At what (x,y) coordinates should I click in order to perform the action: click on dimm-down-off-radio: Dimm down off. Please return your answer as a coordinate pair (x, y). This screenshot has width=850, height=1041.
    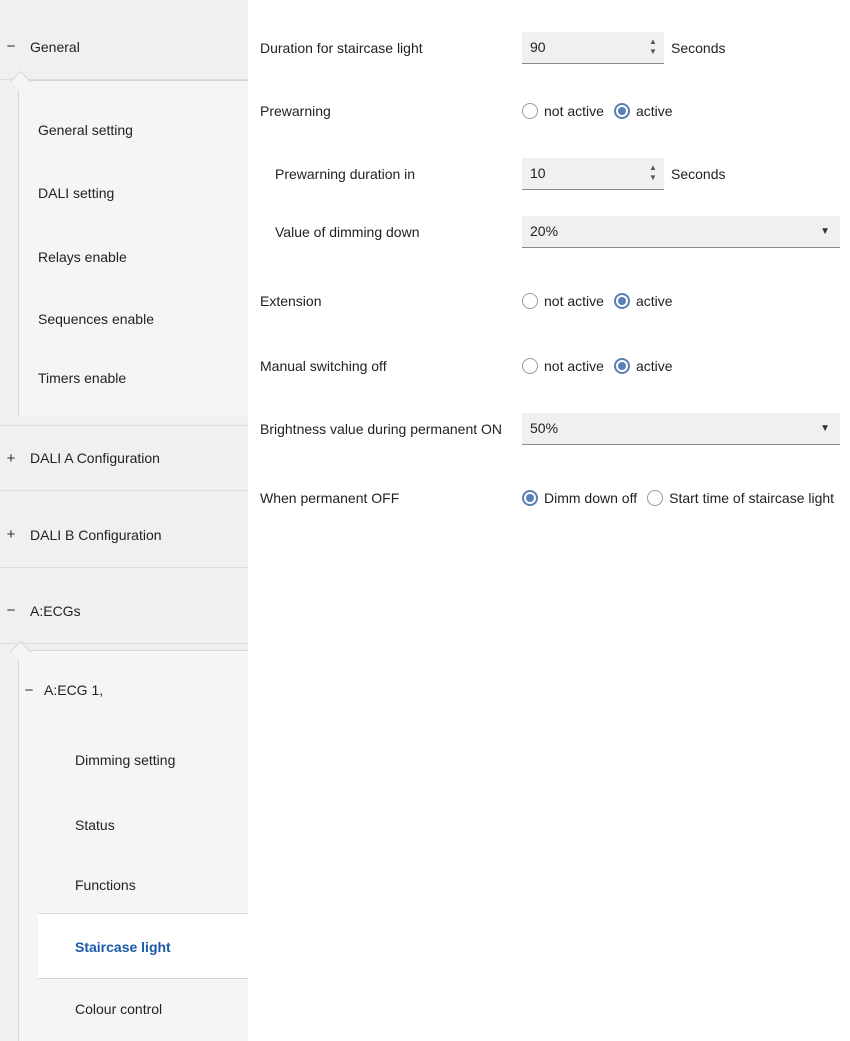
    Looking at the image, I should click on (579, 498).